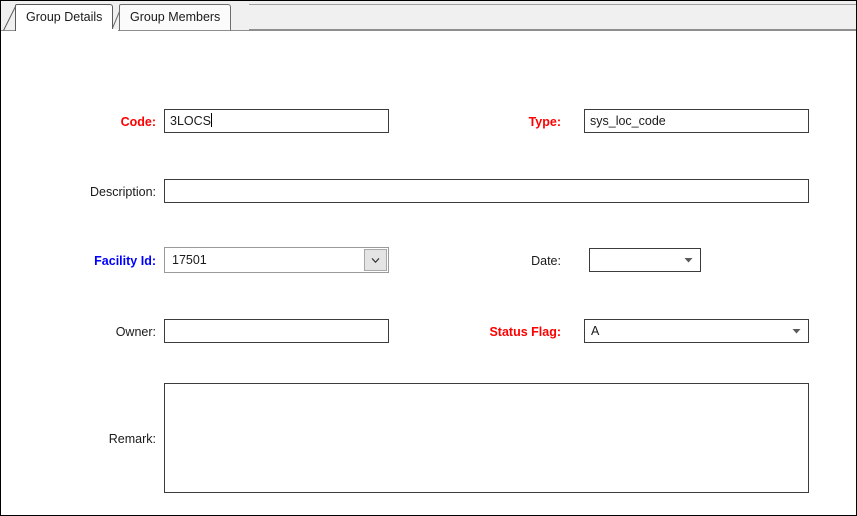  I want to click on tab-group-members: Group Members, so click(175, 17).